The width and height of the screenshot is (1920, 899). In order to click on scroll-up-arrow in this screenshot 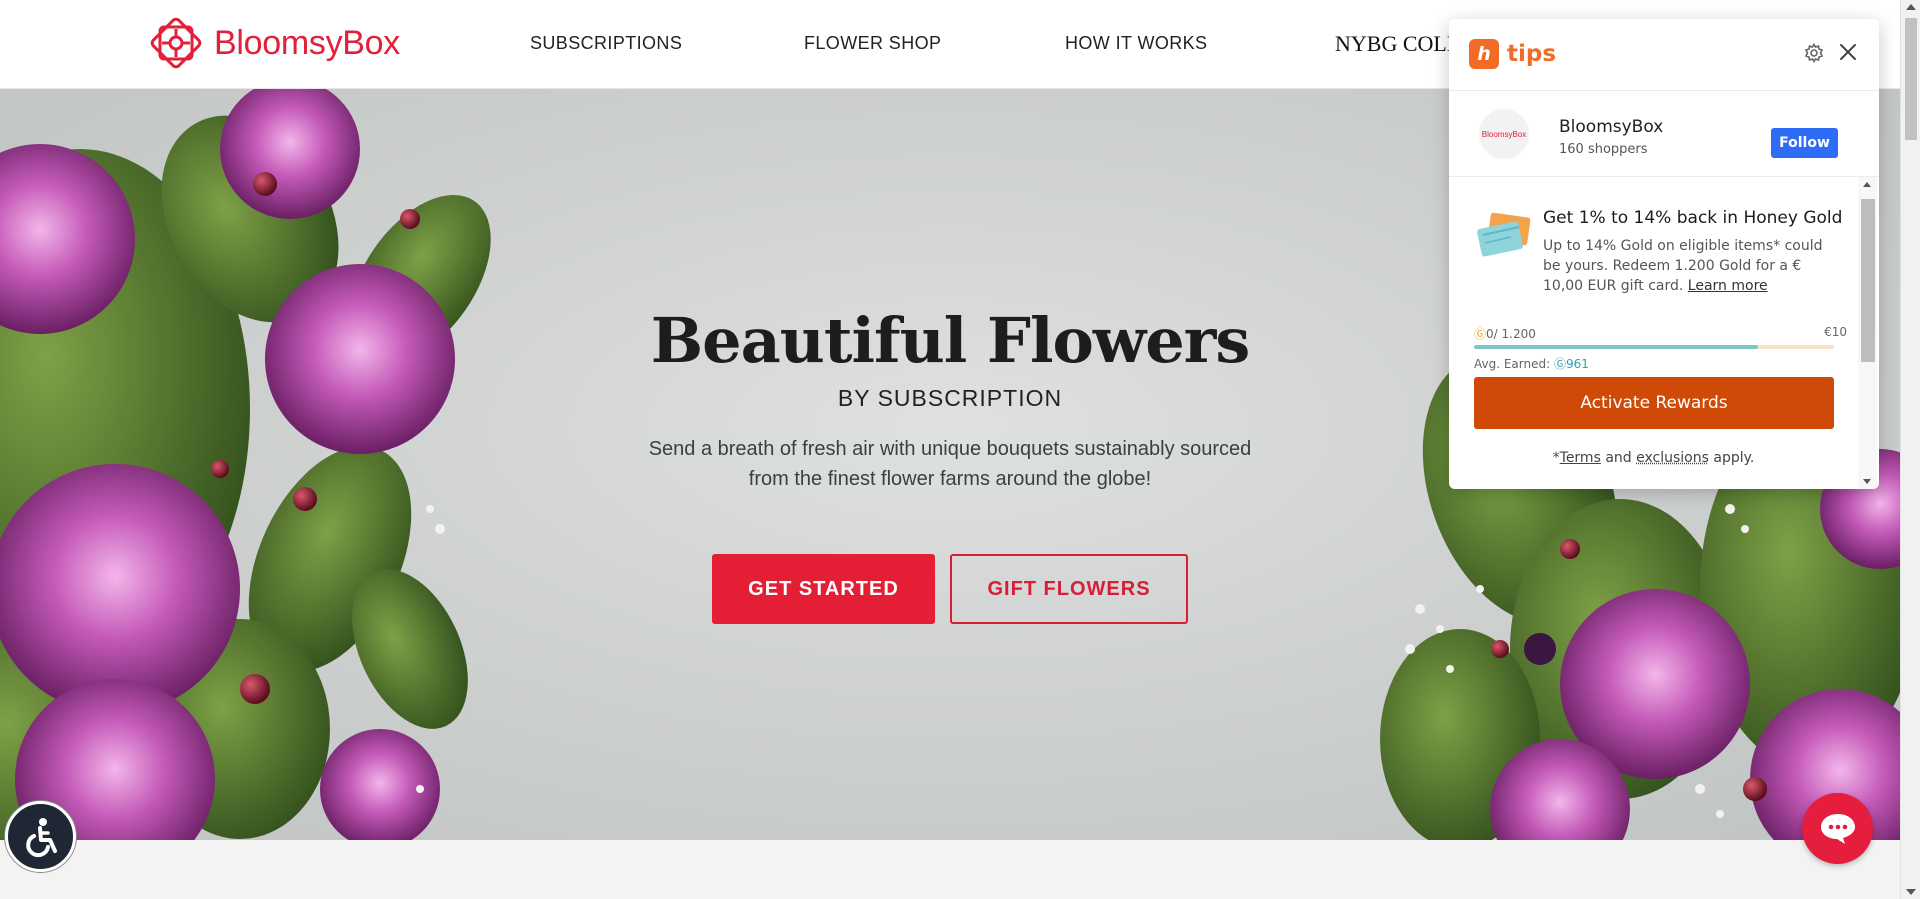, I will do `click(1911, 7)`.